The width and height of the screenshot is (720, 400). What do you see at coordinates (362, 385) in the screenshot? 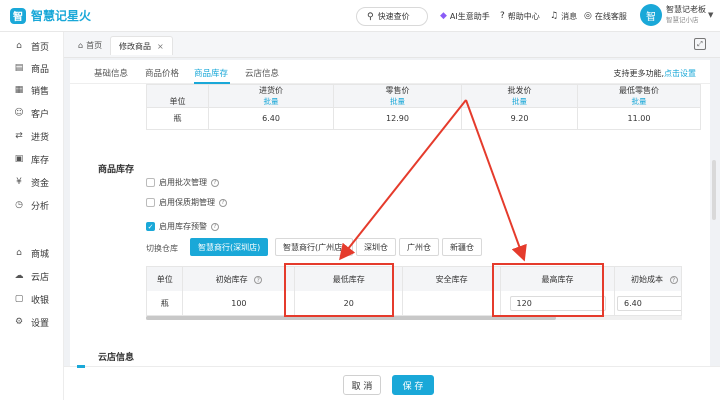
I see `cancel-button: 取 消` at bounding box center [362, 385].